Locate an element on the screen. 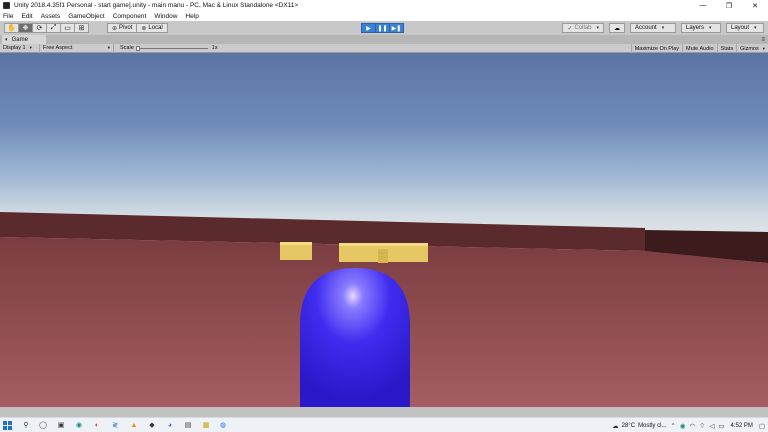 The image size is (768, 432). edge-tray-icon: ◉ is located at coordinates (683, 426).